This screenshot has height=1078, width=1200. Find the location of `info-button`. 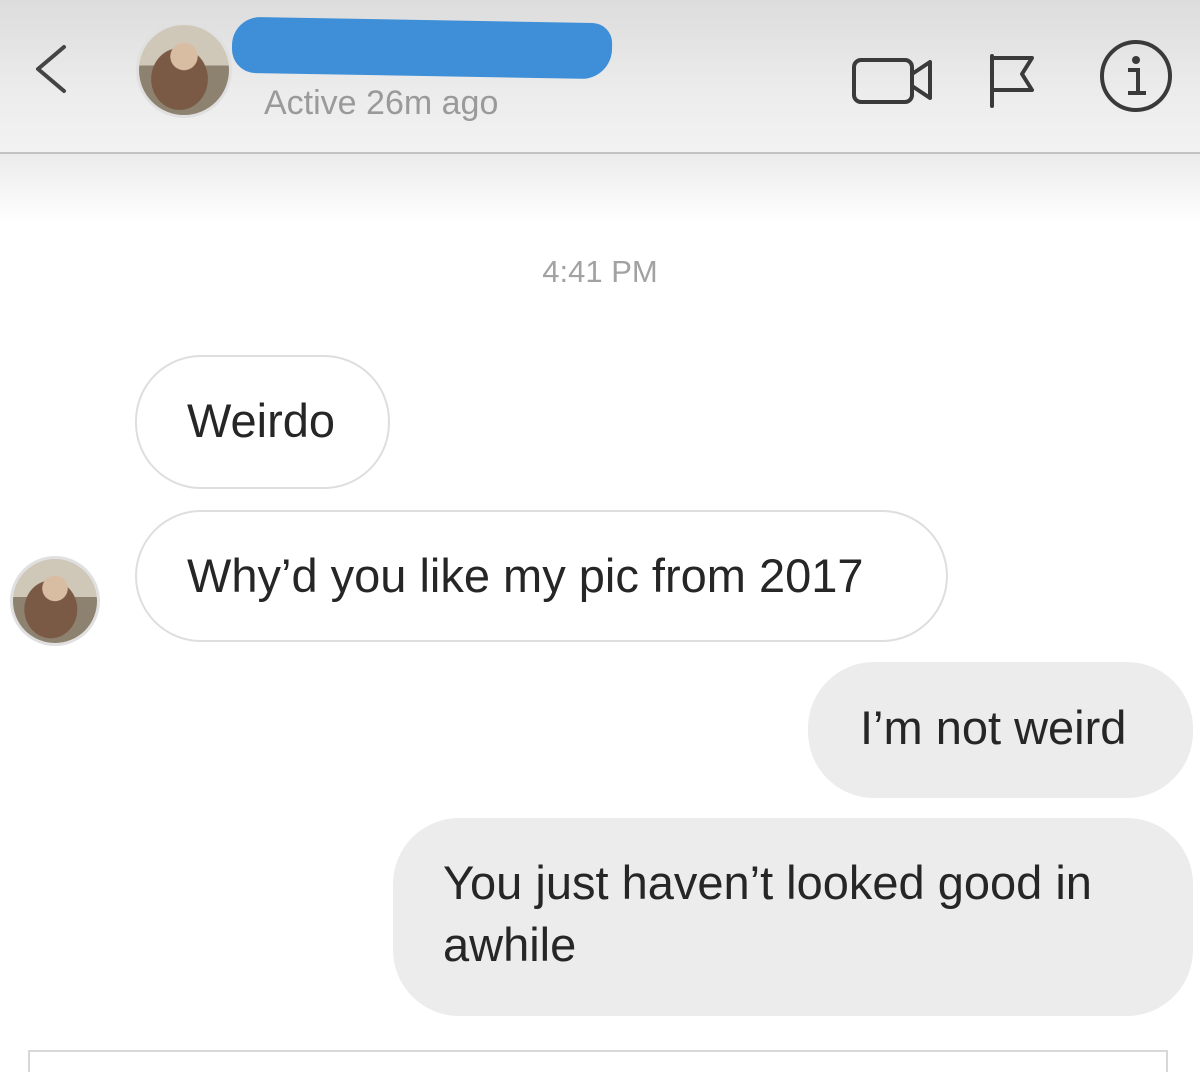

info-button is located at coordinates (1136, 76).